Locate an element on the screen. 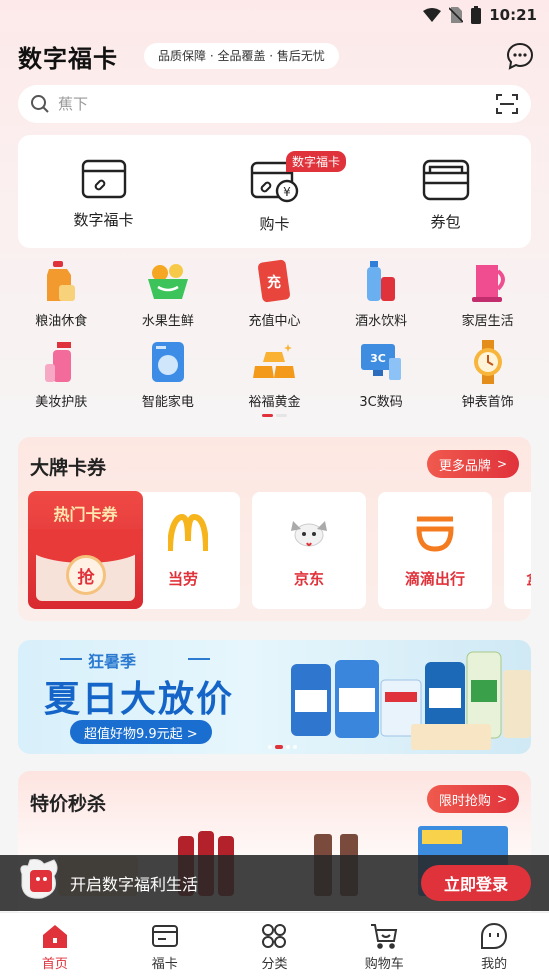 The width and height of the screenshot is (549, 976). more-brands-button: 更多品牌 > is located at coordinates (472, 464).